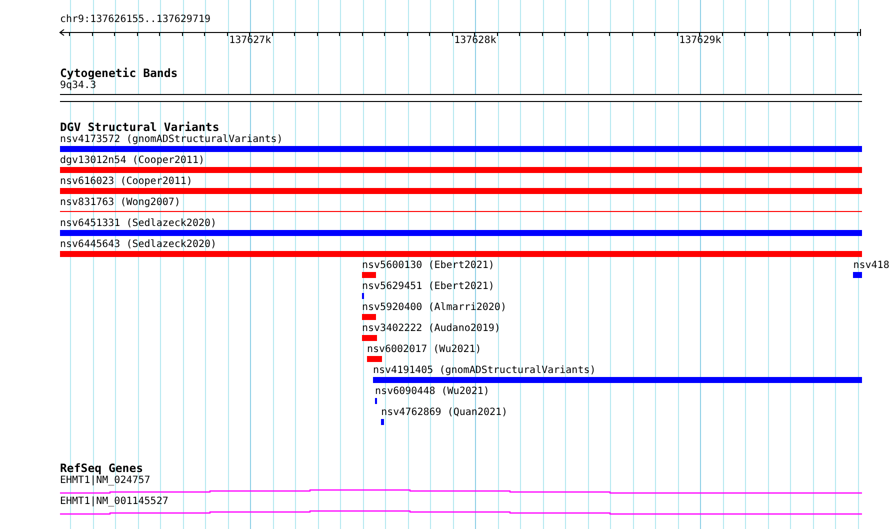  I want to click on feature-label: nsv3402222 (Audano2019), so click(431, 329).